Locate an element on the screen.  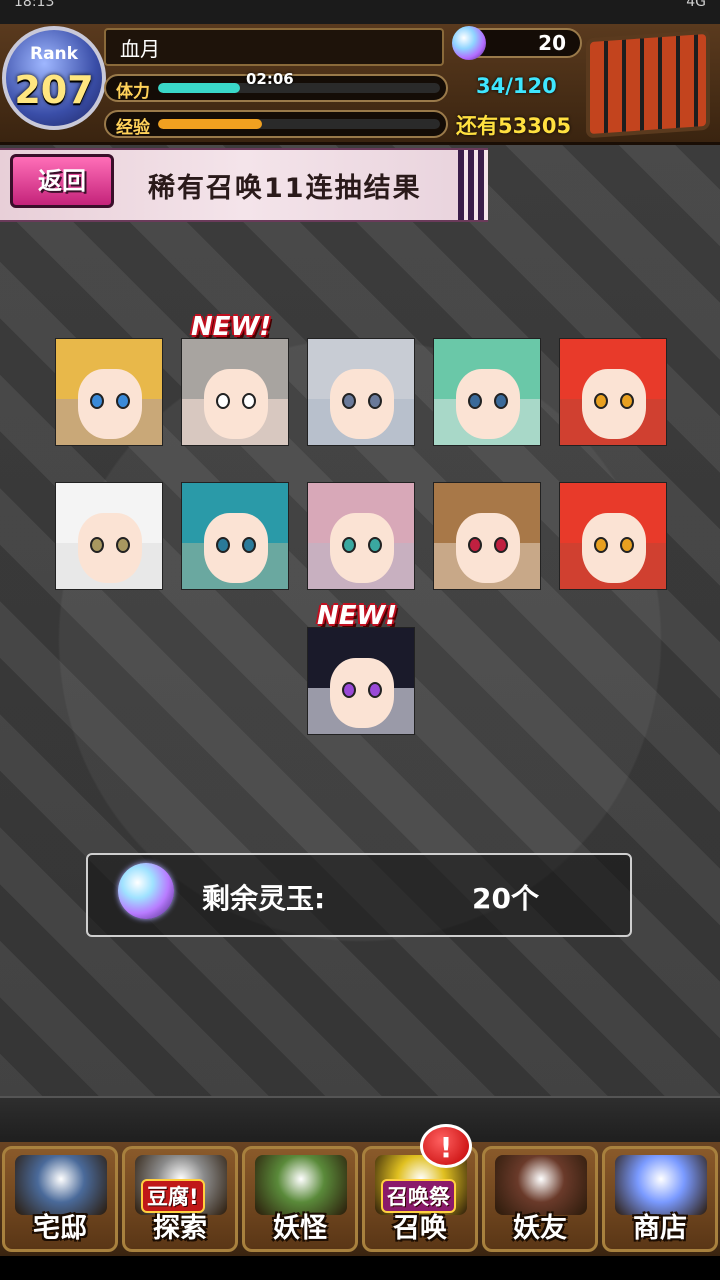
treasure-chest-icon is located at coordinates (648, 84).